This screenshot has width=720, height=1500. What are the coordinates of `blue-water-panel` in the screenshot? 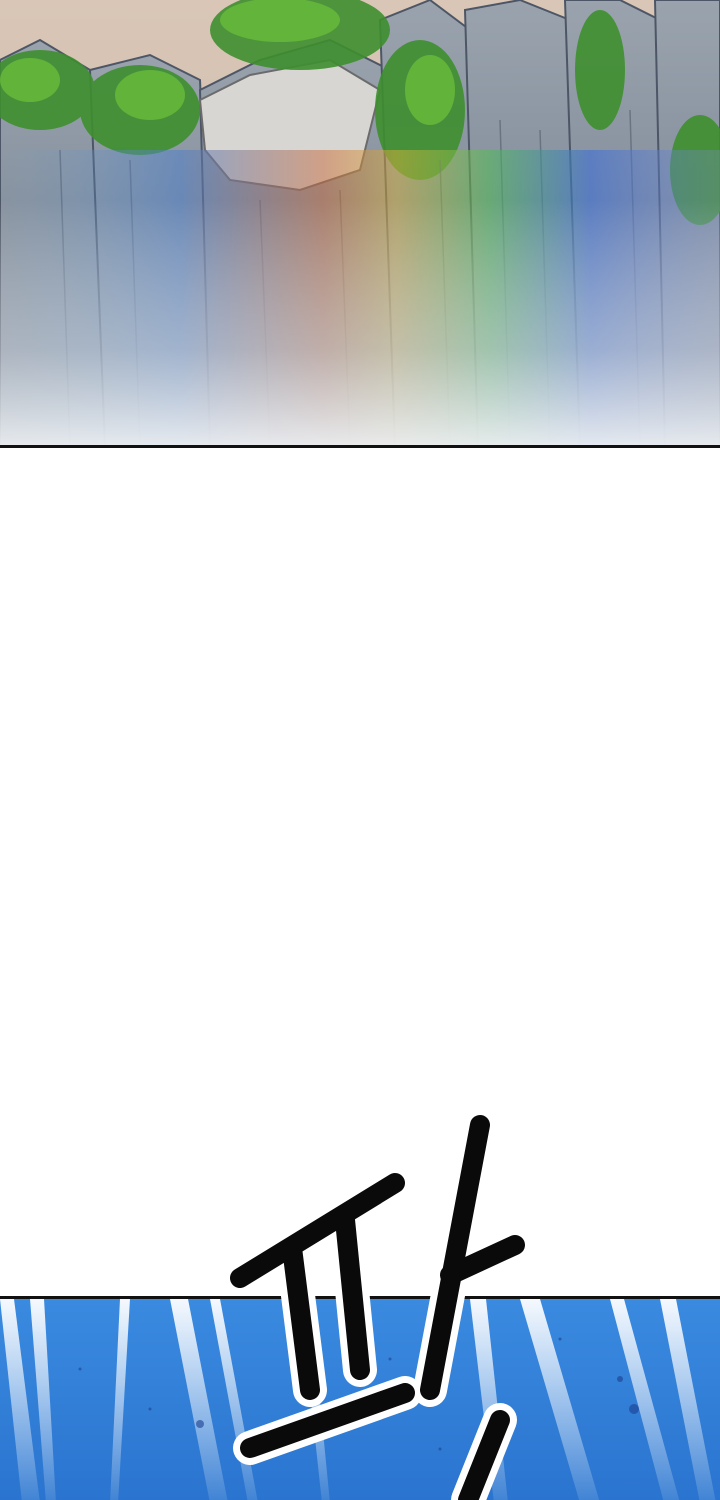 It's located at (360, 1398).